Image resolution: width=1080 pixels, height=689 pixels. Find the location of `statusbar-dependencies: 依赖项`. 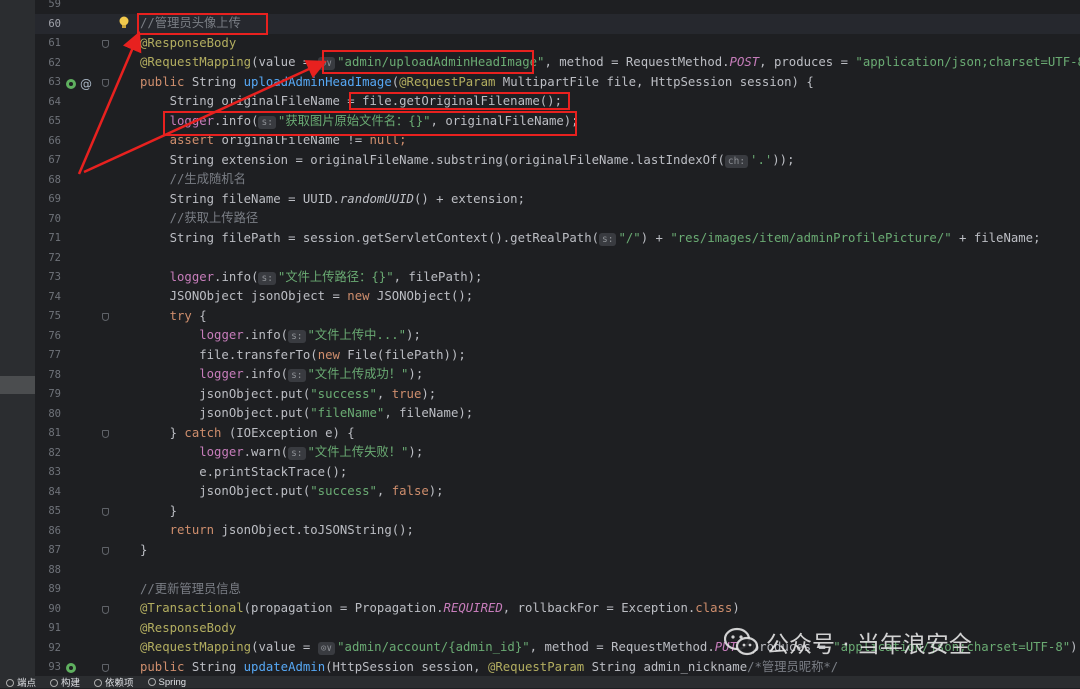

statusbar-dependencies: 依赖项 is located at coordinates (114, 682).